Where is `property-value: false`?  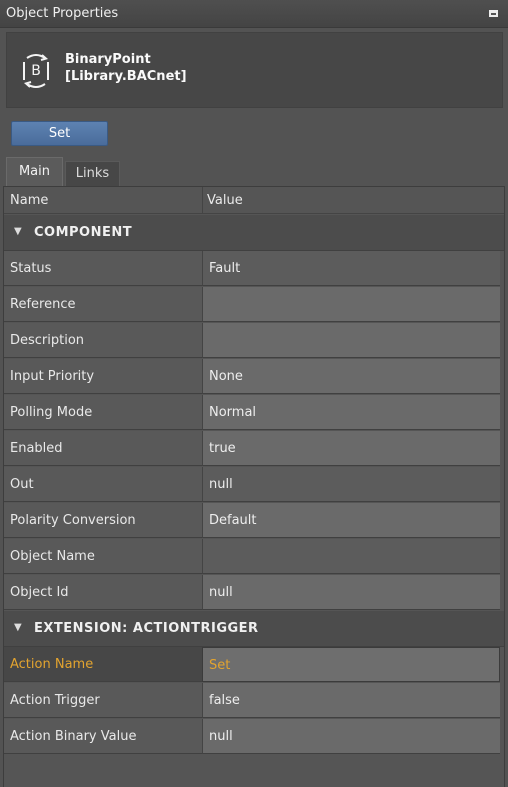 property-value: false is located at coordinates (351, 700).